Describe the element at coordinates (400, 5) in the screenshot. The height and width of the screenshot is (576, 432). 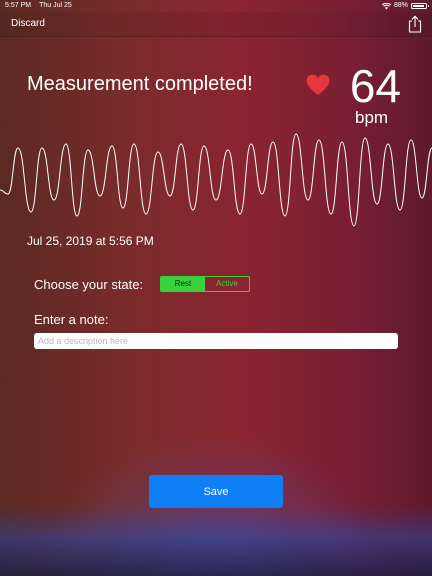
I see `battery-percent: 88%` at that location.